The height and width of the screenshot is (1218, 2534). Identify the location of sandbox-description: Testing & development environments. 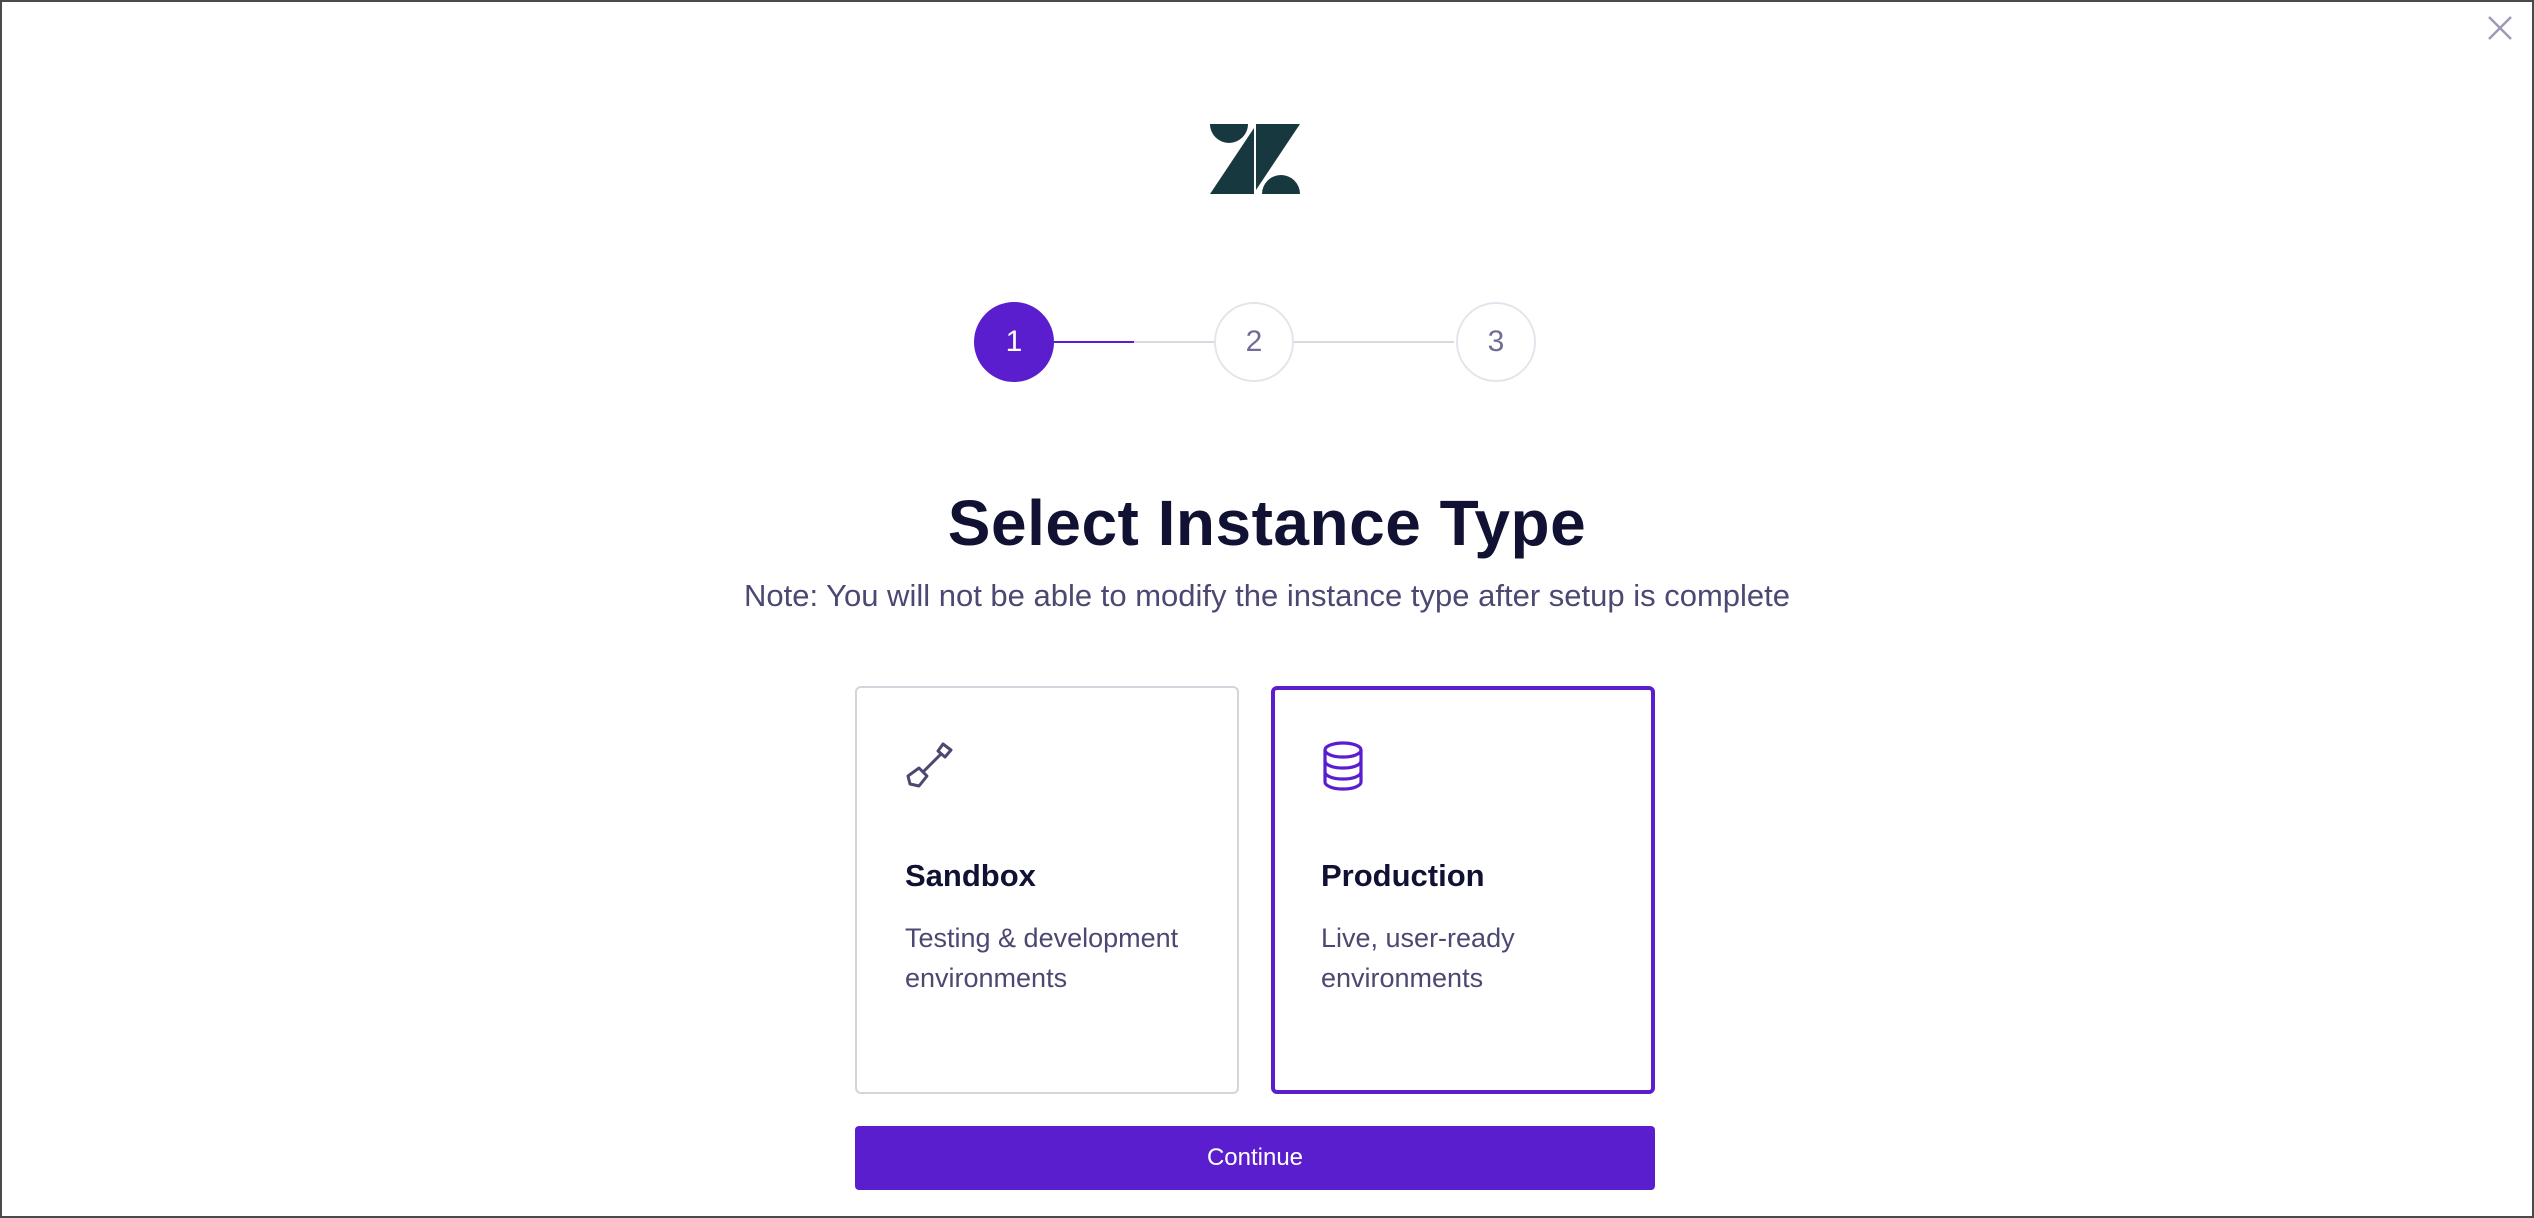
(1042, 958).